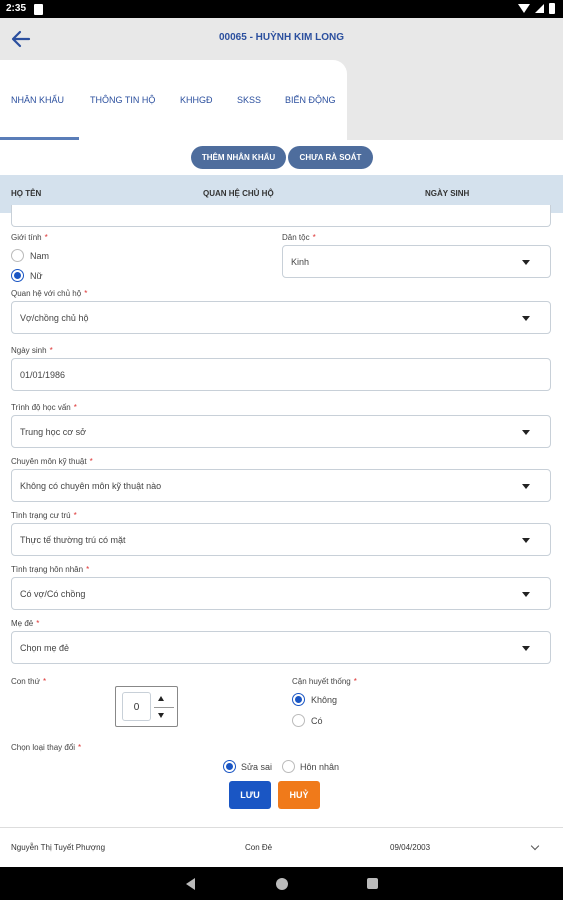  Describe the element at coordinates (229, 766) in the screenshot. I see `change-type-radio-sua-sai` at that location.